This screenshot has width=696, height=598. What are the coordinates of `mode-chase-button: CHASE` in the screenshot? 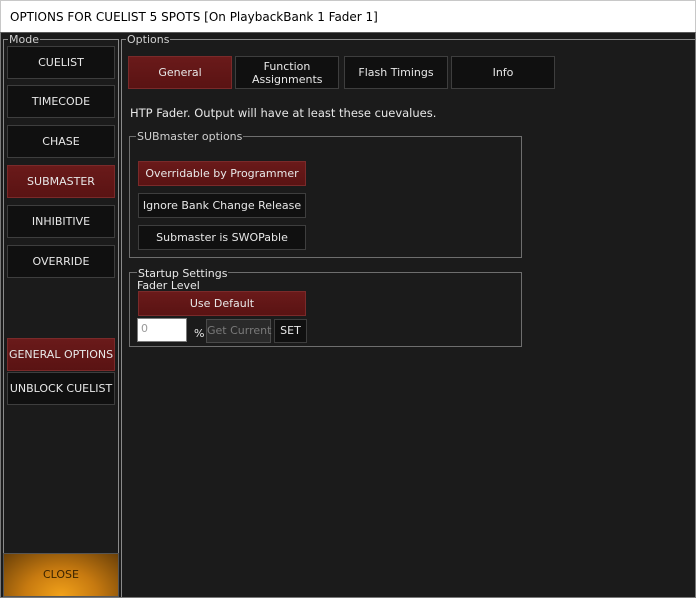 It's located at (61, 141).